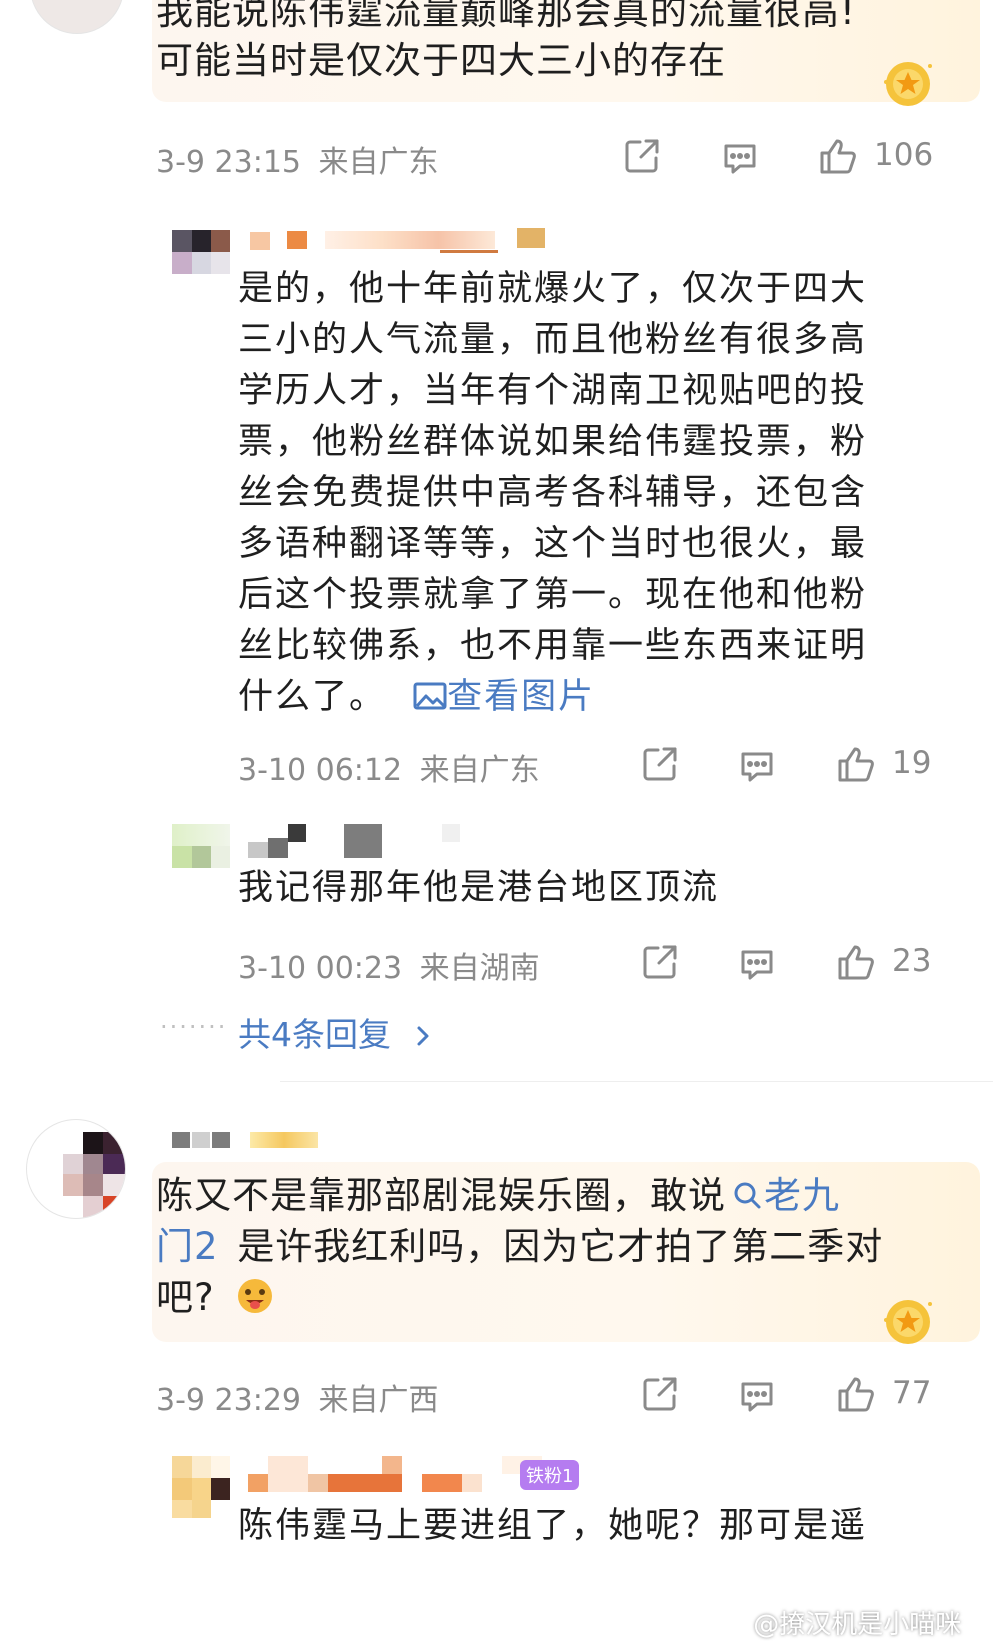  Describe the element at coordinates (553, 340) in the screenshot. I see `reply-text-line: 三小的人气流量，而且他粉丝有很多高` at that location.